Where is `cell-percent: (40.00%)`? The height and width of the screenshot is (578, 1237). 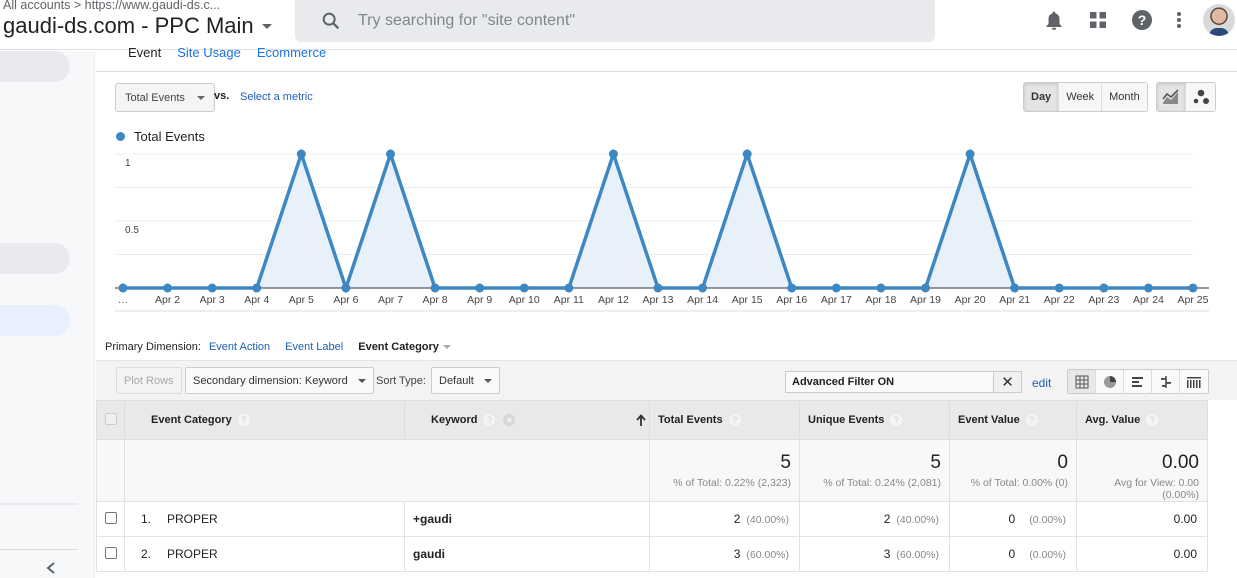
cell-percent: (40.00%) is located at coordinates (917, 520).